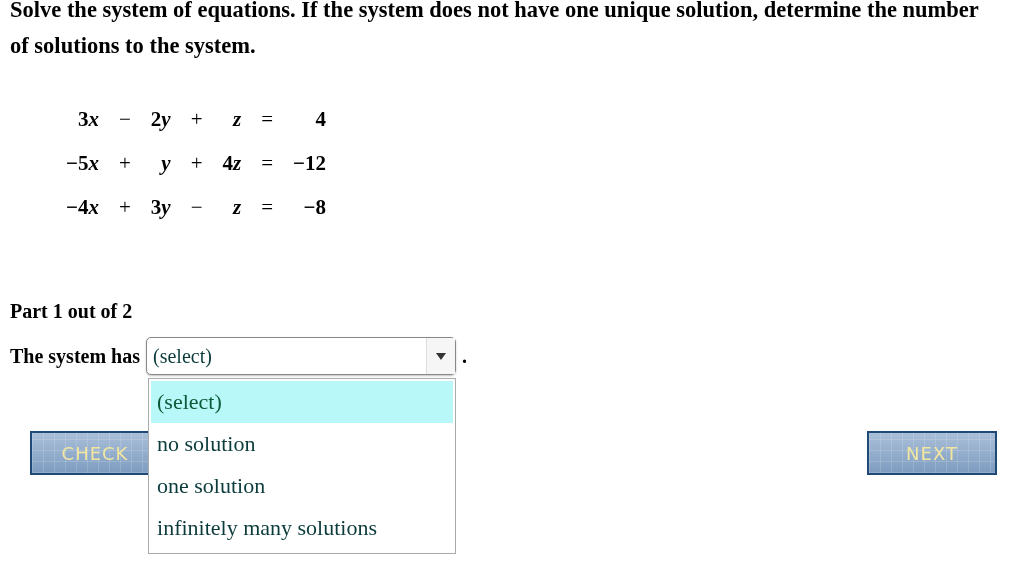 This screenshot has width=1024, height=561. I want to click on question-text: Solve the system of equations. If the system does not have one unique solution, determine the number of solutions to the system., so click(495, 30).